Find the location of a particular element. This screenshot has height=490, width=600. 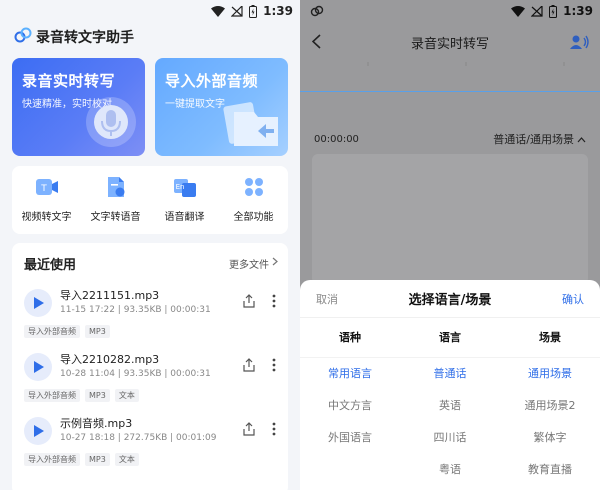

chevron-up-icon is located at coordinates (581, 139).